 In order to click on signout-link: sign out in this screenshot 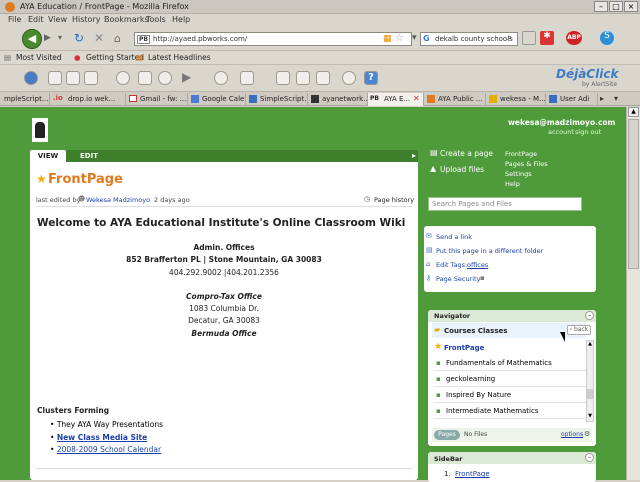, I will do `click(588, 132)`.